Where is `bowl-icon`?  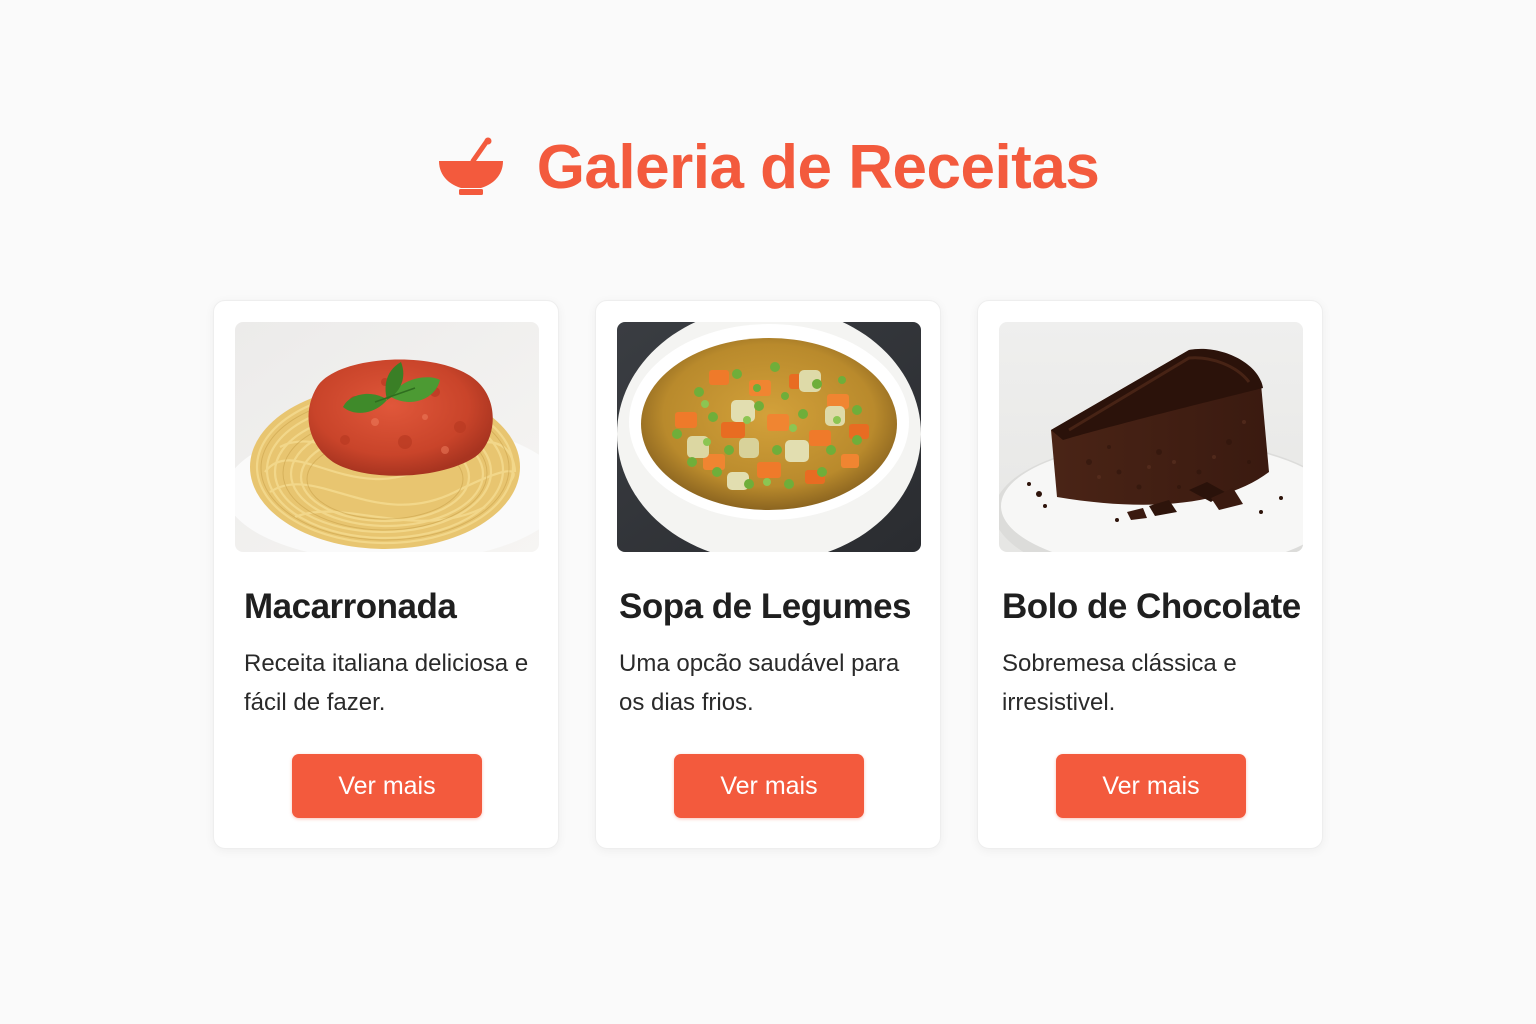 bowl-icon is located at coordinates (470, 166).